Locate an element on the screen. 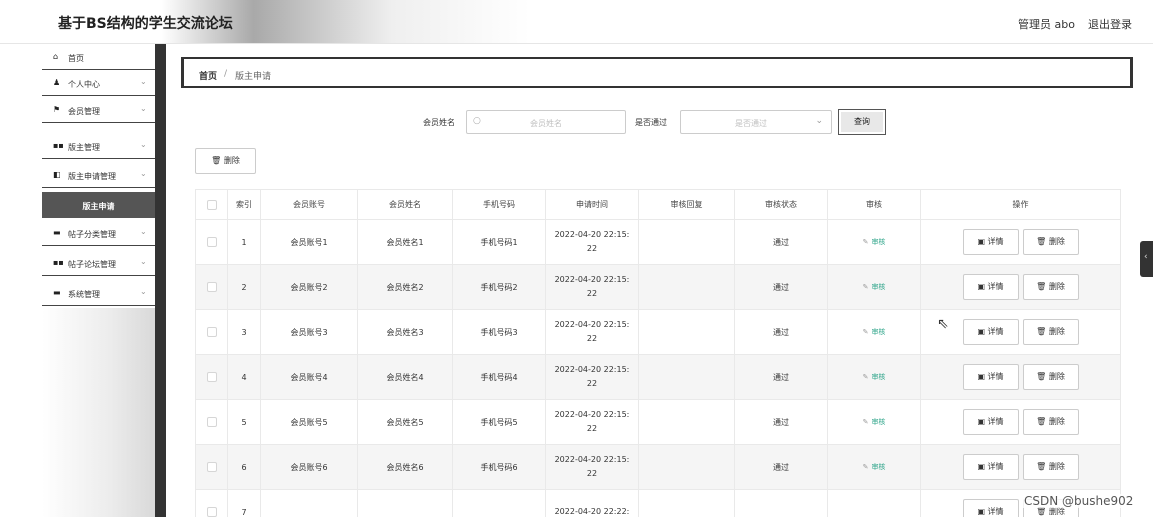  detail-icon: ▣ is located at coordinates (982, 466).